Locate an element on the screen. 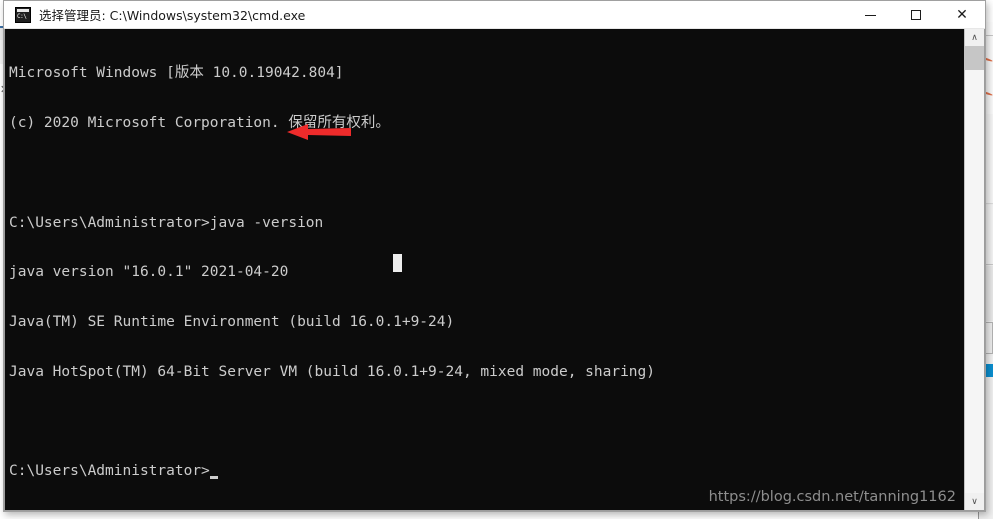 The height and width of the screenshot is (519, 993). console-line: (c) 2020 Microsoft Corporation. 保留所有权利。 is located at coordinates (199, 122).